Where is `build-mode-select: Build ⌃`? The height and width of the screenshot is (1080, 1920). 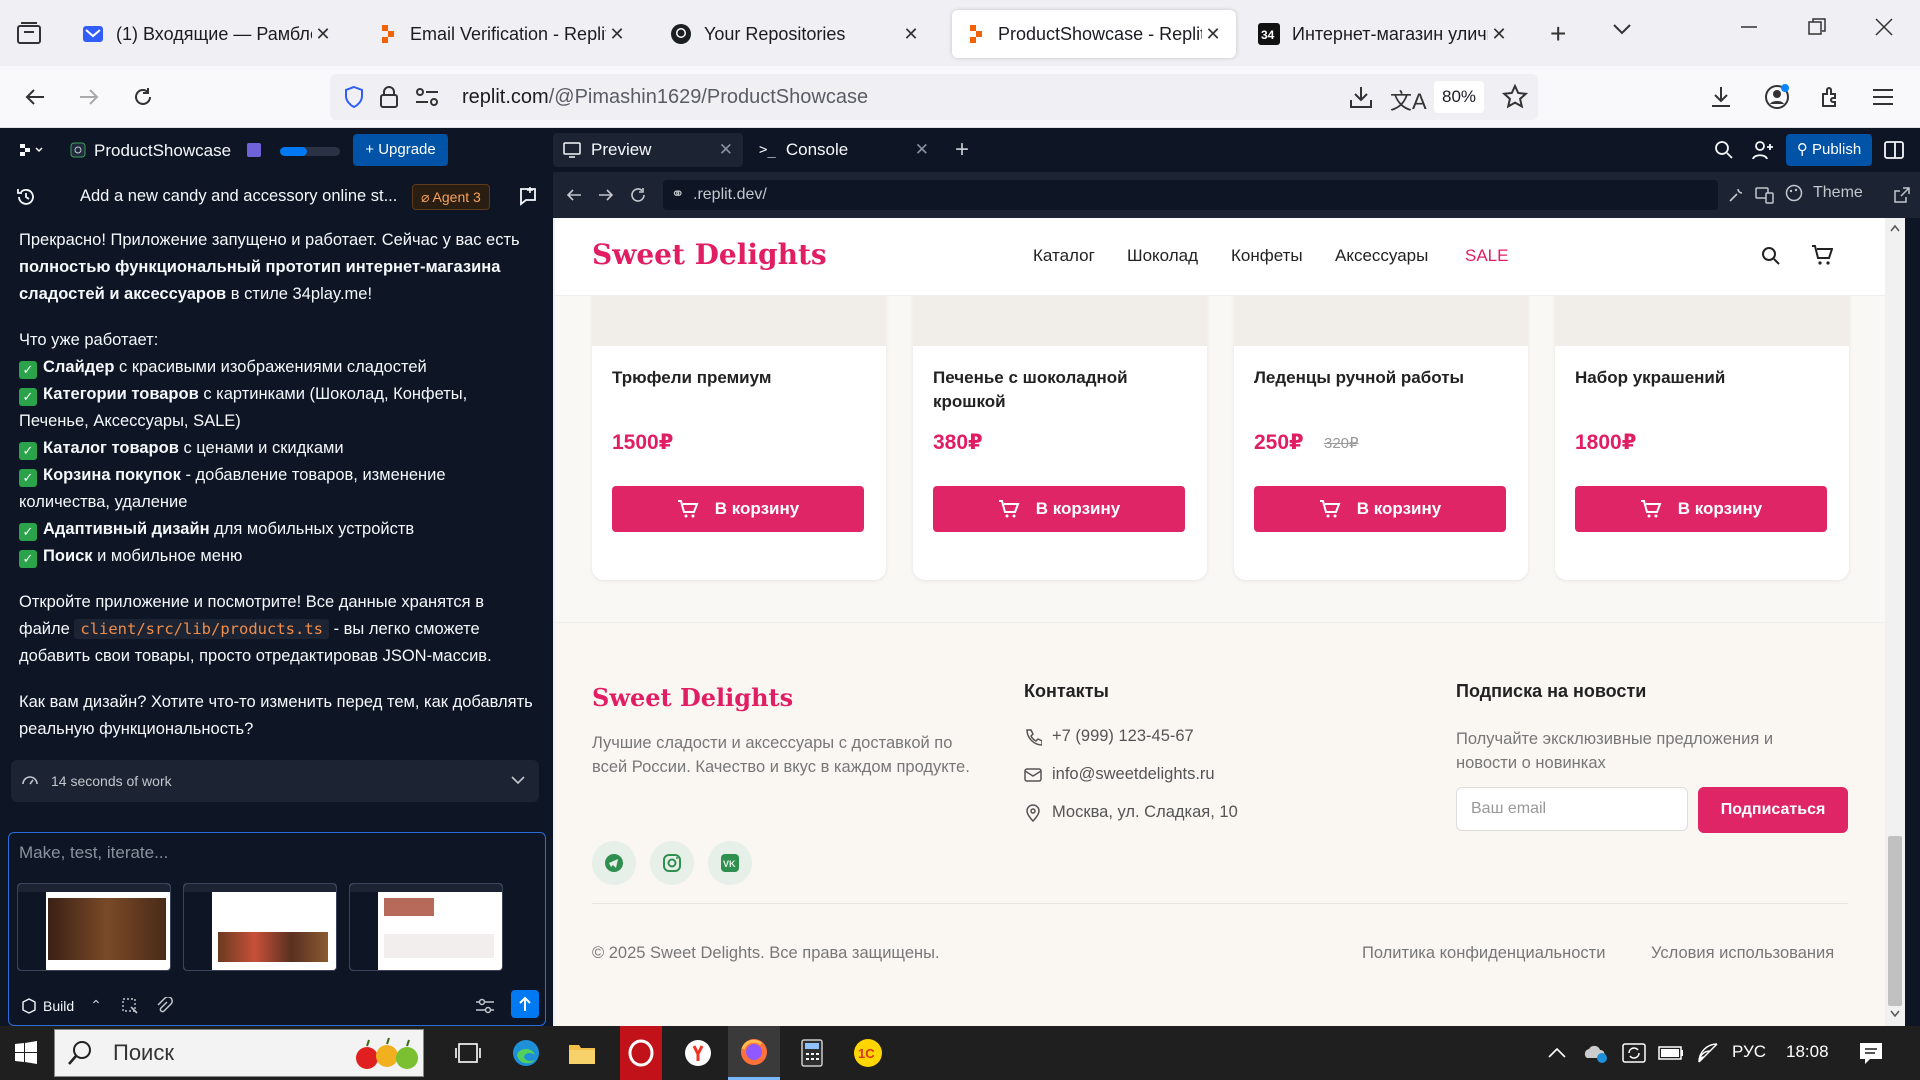
build-mode-select: Build ⌃ is located at coordinates (61, 1005).